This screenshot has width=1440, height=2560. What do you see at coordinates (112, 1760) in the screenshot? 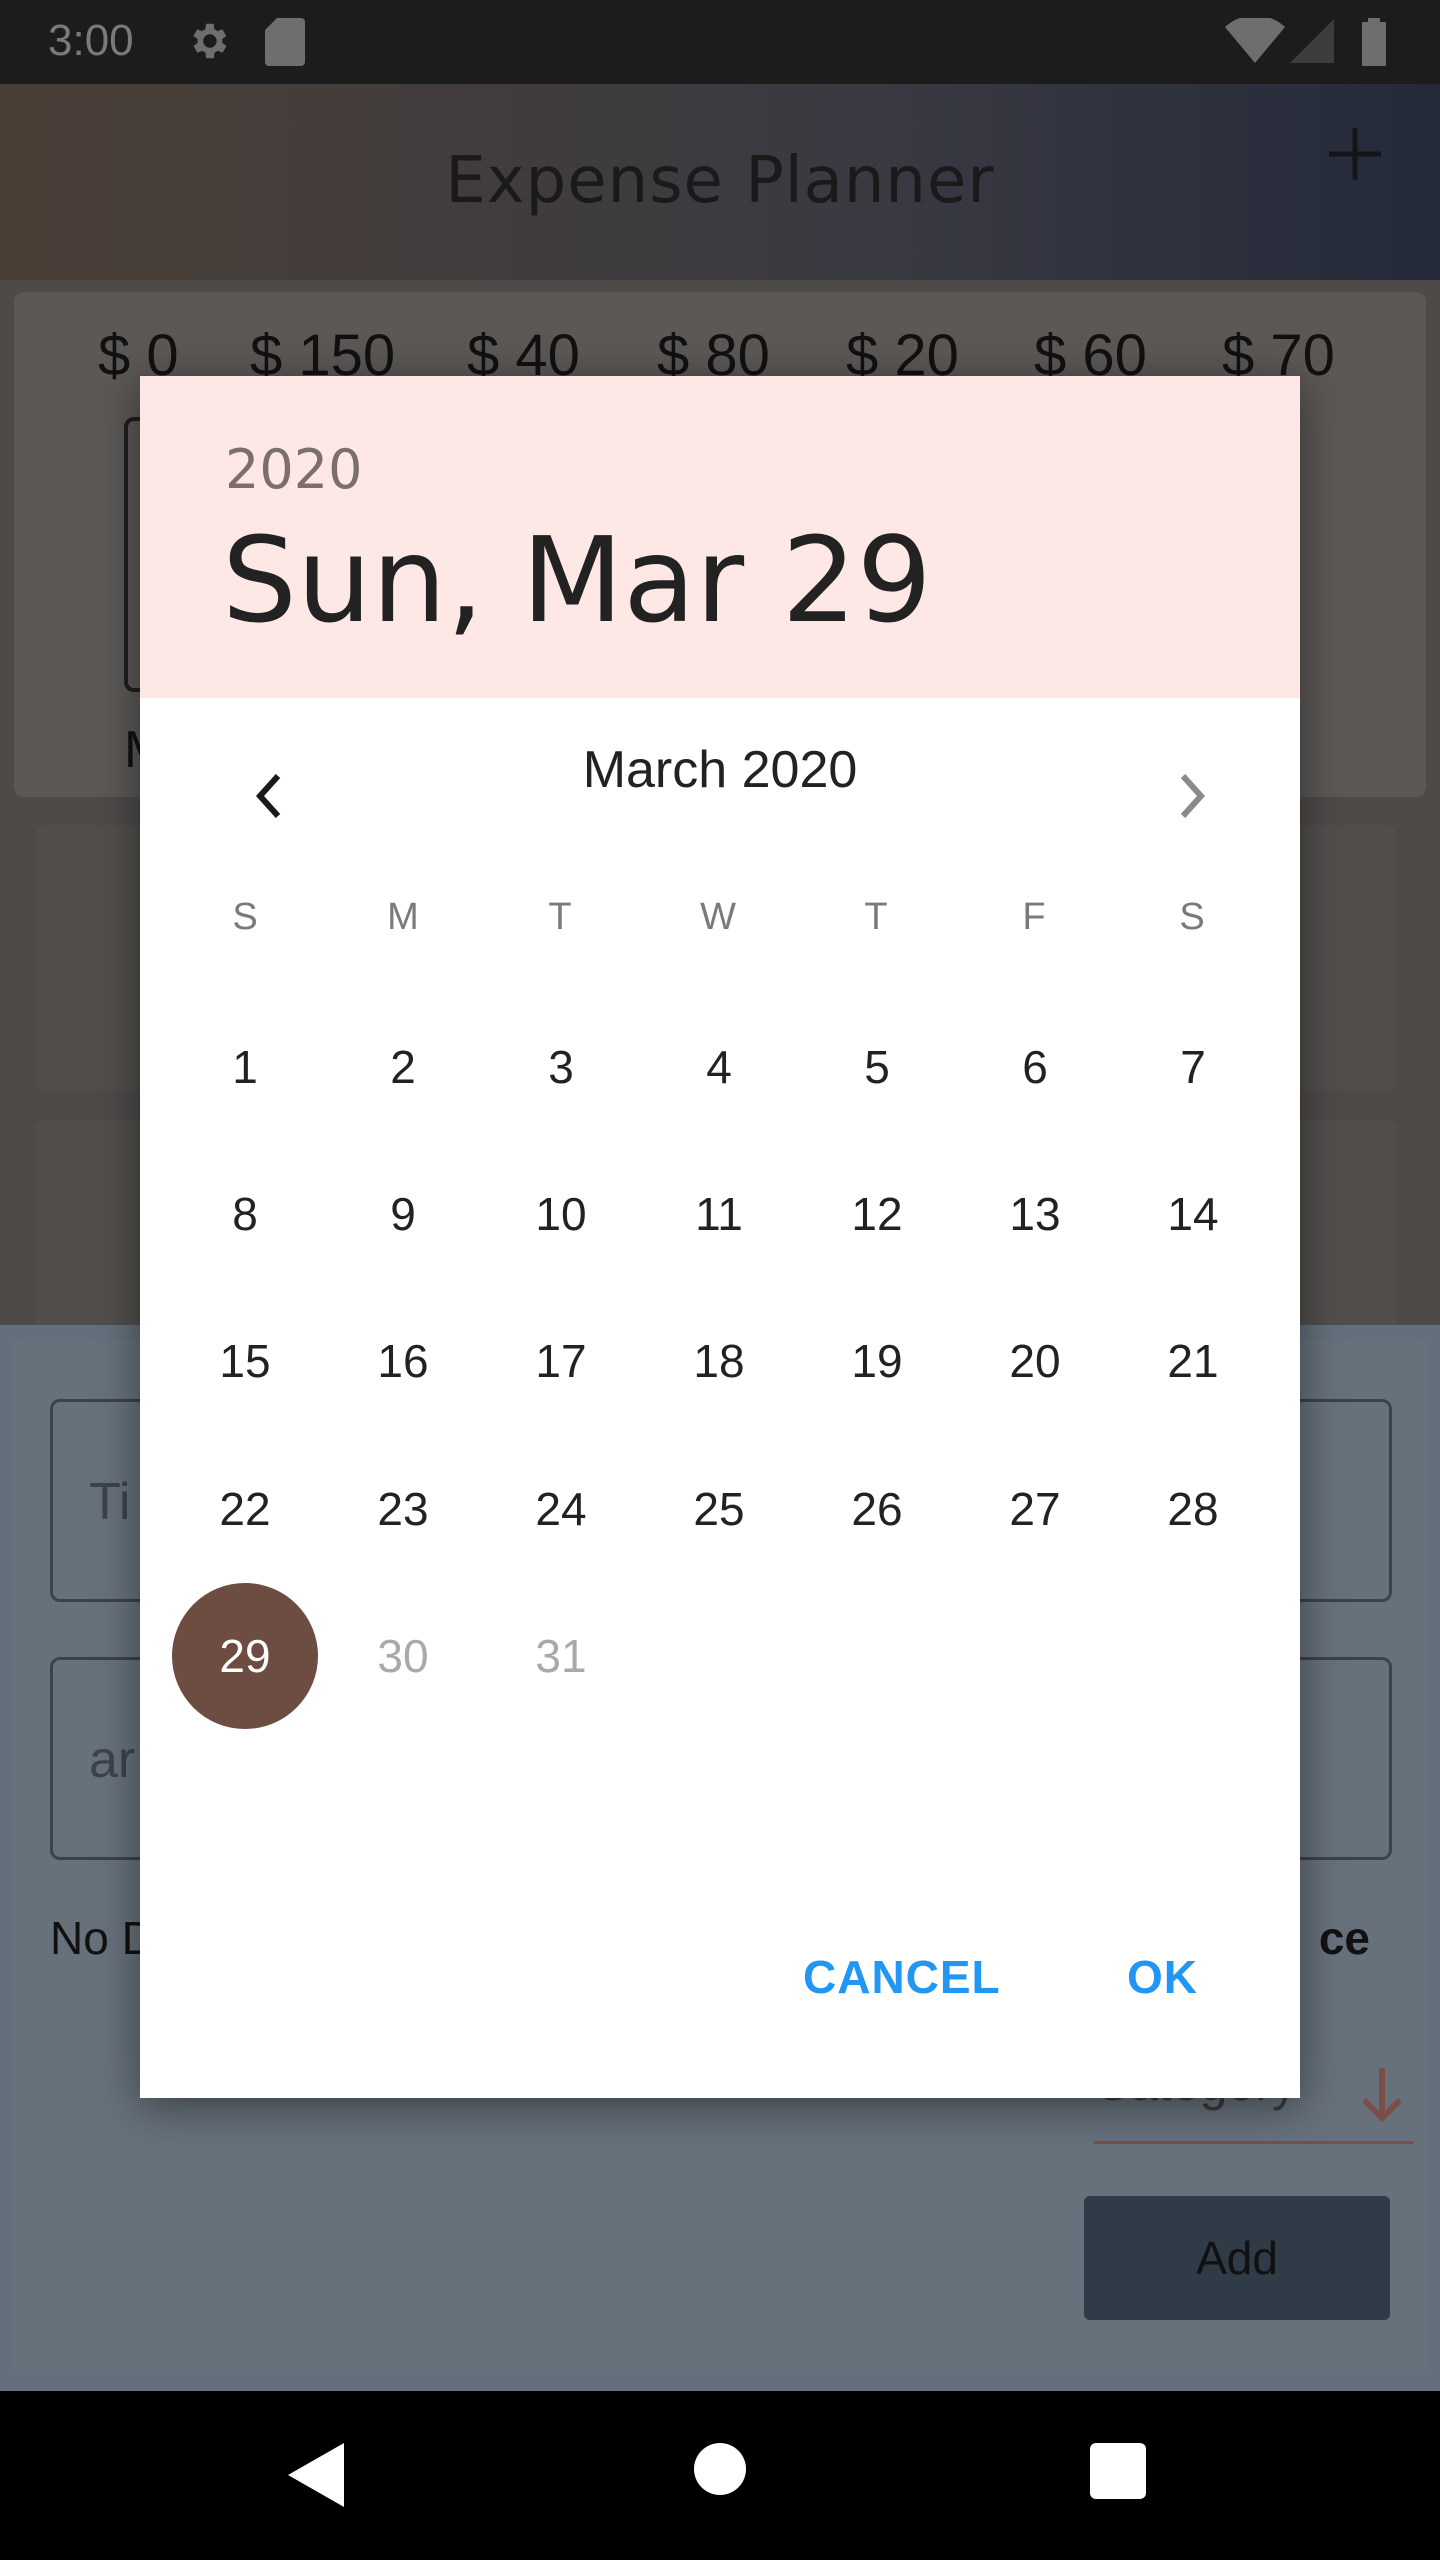
I see `amount-field-label: ar` at bounding box center [112, 1760].